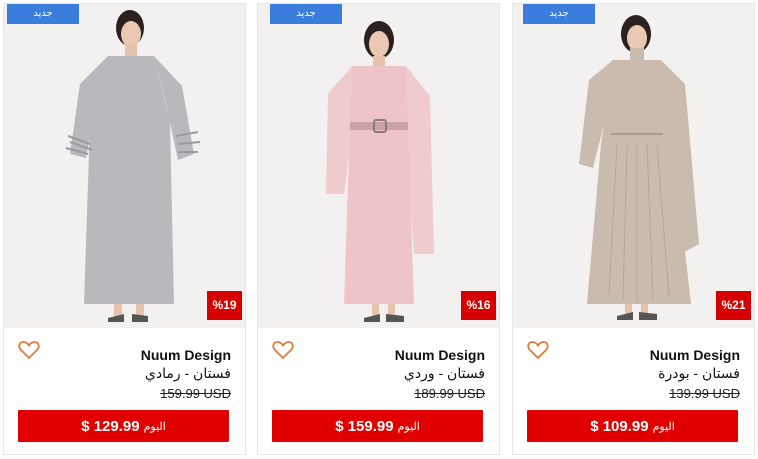  Describe the element at coordinates (364, 426) in the screenshot. I see `price-value: $ 159.99` at that location.